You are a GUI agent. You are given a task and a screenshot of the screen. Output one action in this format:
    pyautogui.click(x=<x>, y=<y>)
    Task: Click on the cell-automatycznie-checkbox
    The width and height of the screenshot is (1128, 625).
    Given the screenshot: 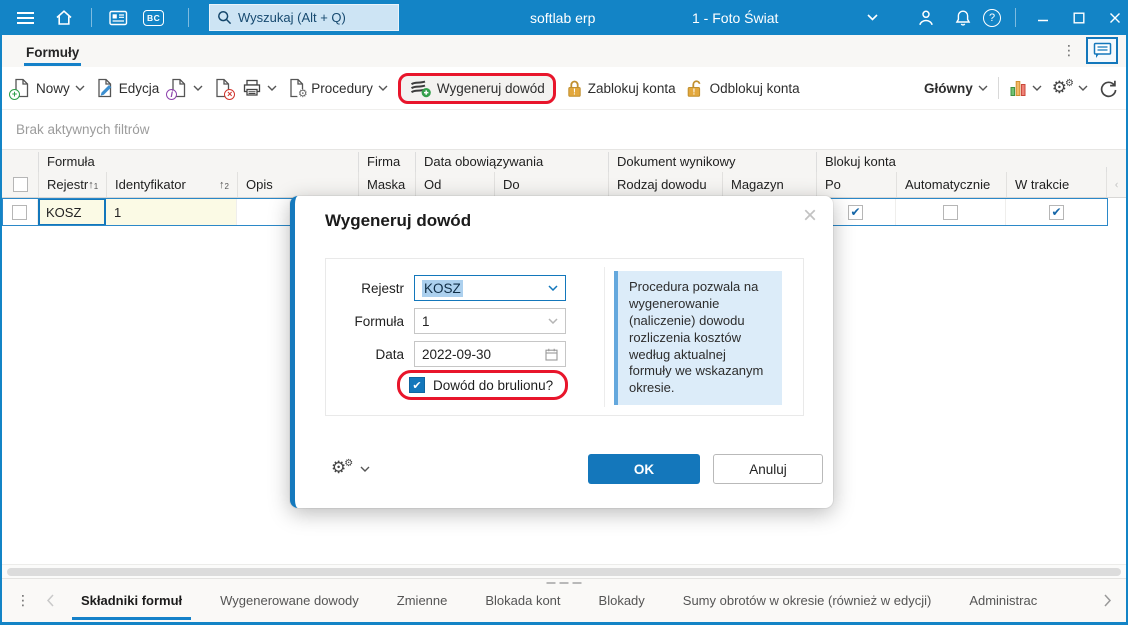 What is the action you would take?
    pyautogui.click(x=951, y=212)
    